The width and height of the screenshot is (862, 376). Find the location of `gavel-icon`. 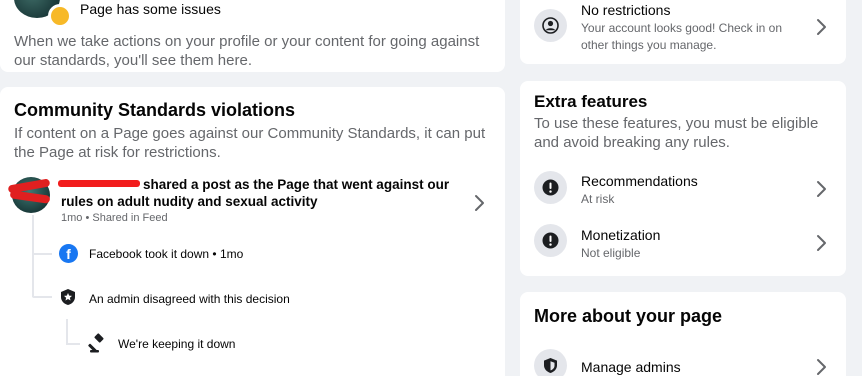

gavel-icon is located at coordinates (98, 345).